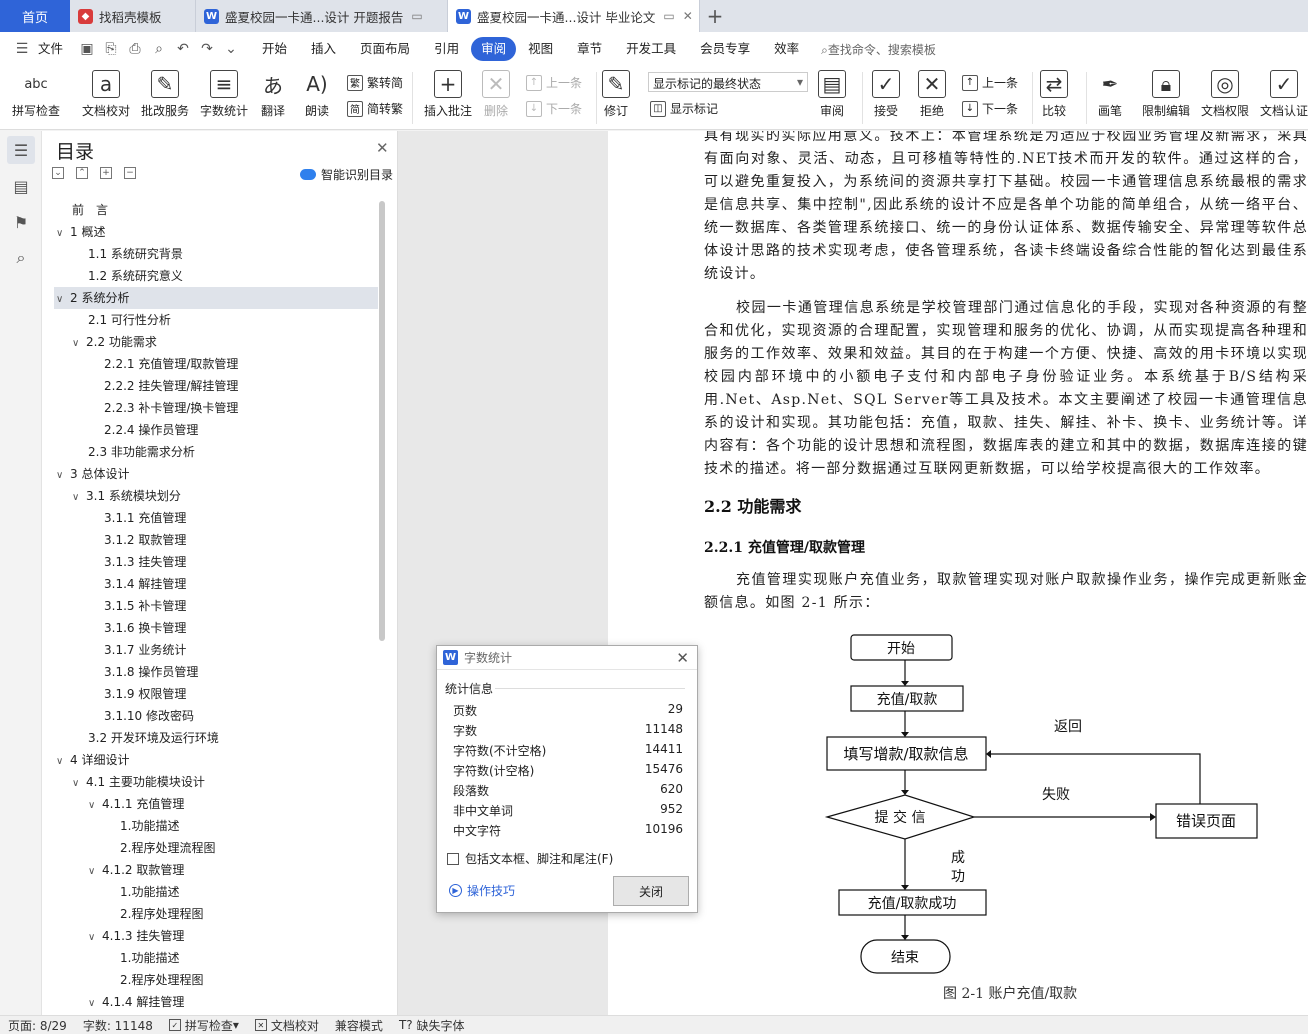  What do you see at coordinates (832, 94) in the screenshot?
I see `review-pane-button: ▤ 审阅` at bounding box center [832, 94].